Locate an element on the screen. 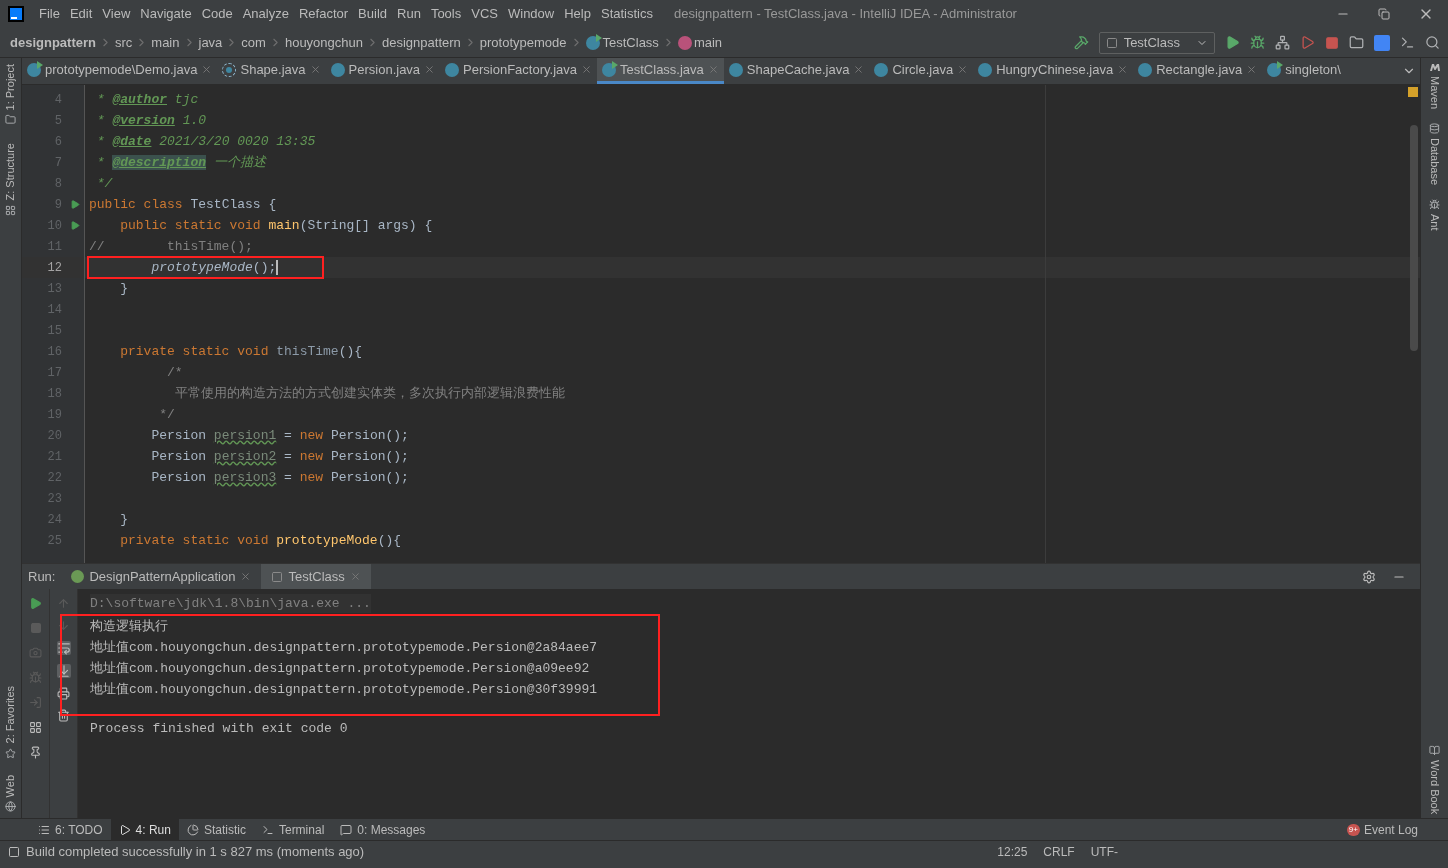 The height and width of the screenshot is (868, 1448). menu-item: View is located at coordinates (116, 14).